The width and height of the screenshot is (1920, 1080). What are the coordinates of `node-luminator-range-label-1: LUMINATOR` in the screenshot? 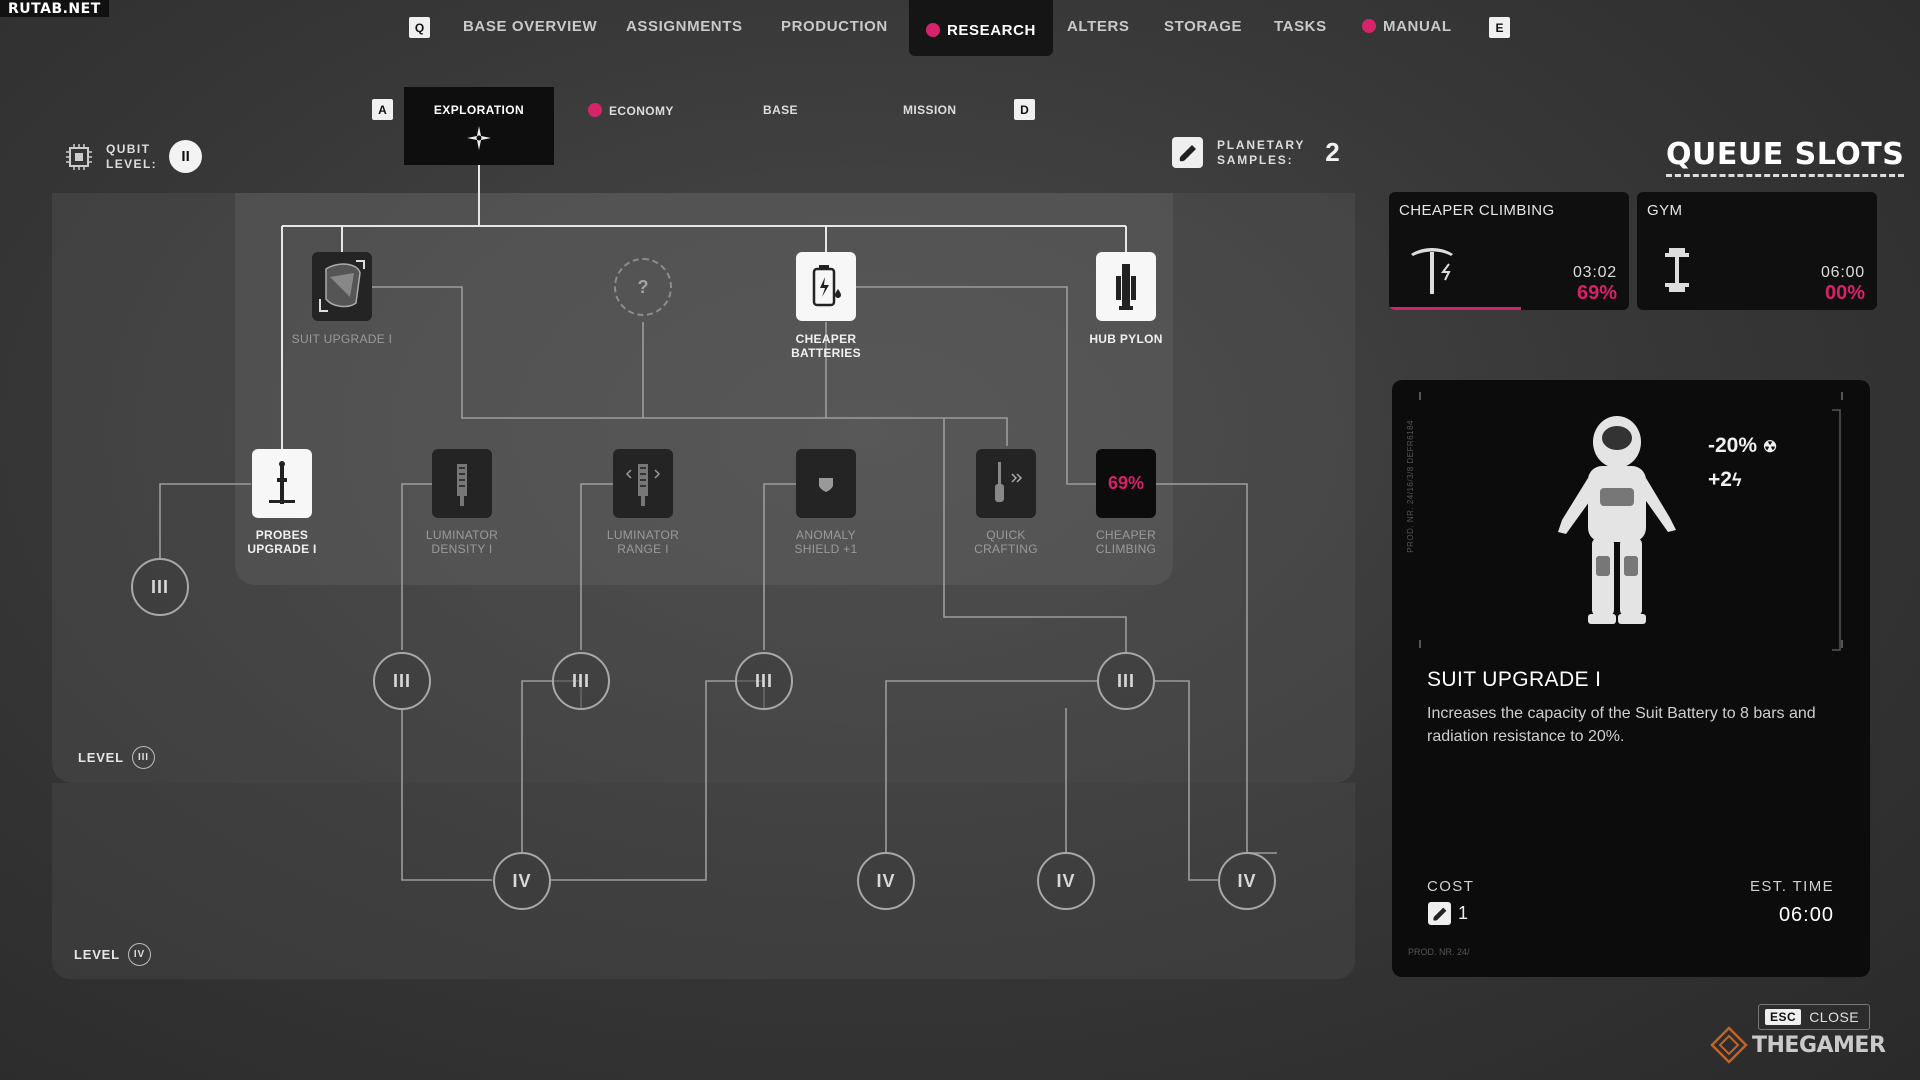 It's located at (643, 535).